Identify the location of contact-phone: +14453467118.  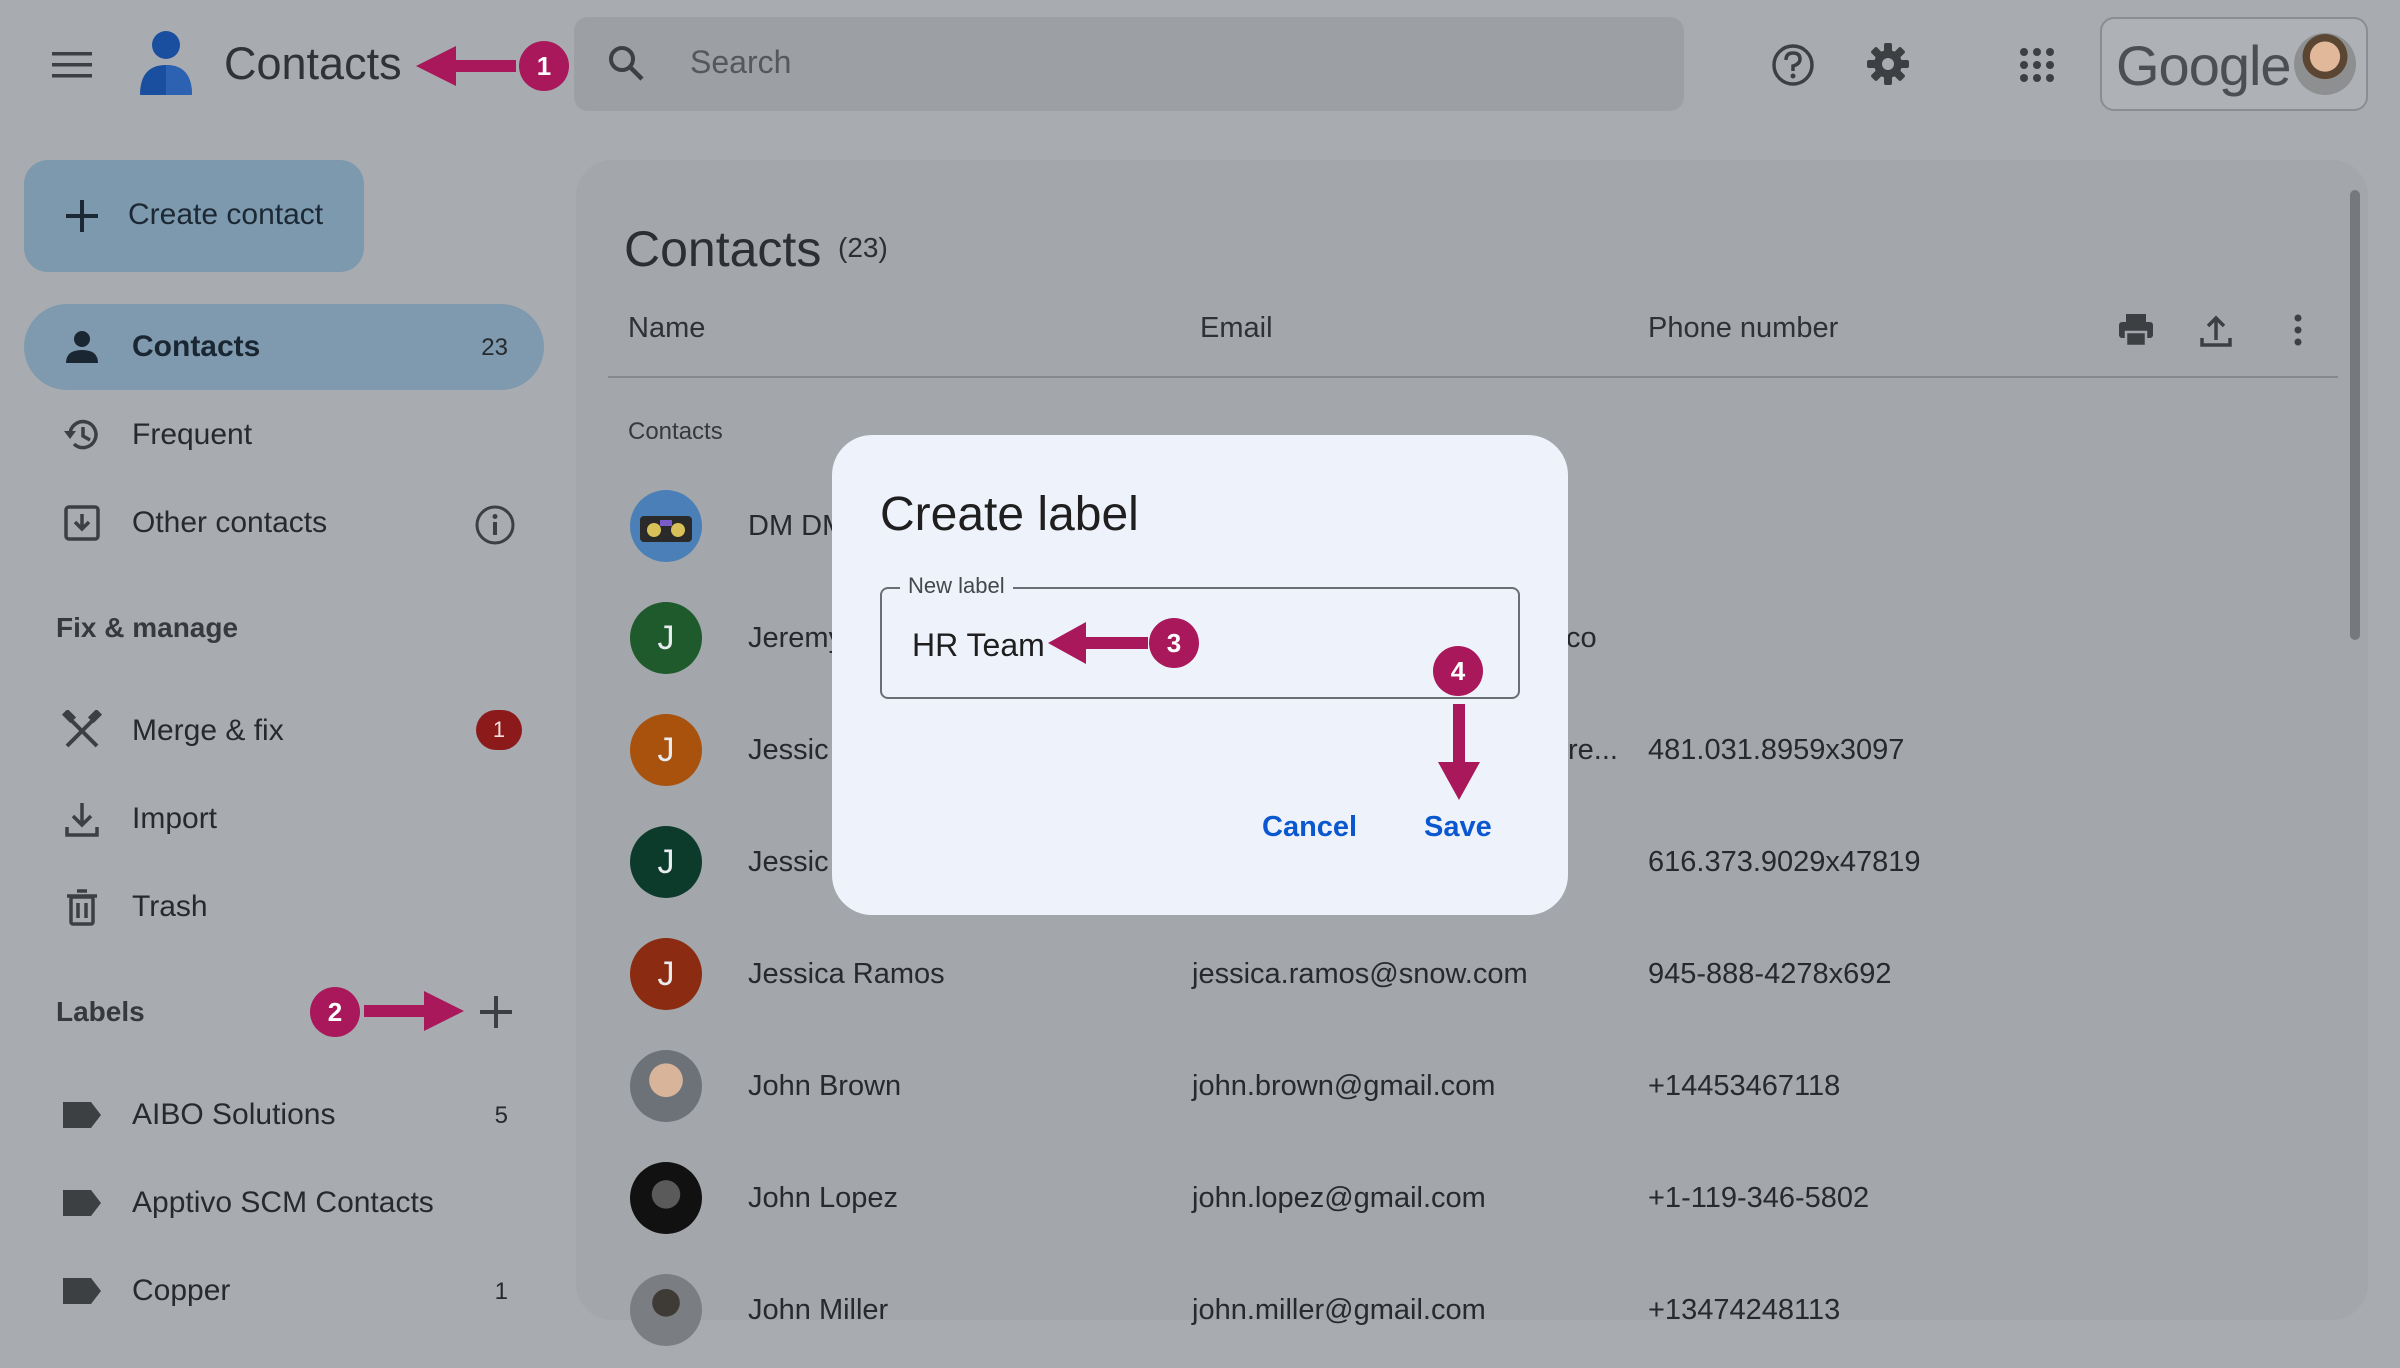
(1744, 1086).